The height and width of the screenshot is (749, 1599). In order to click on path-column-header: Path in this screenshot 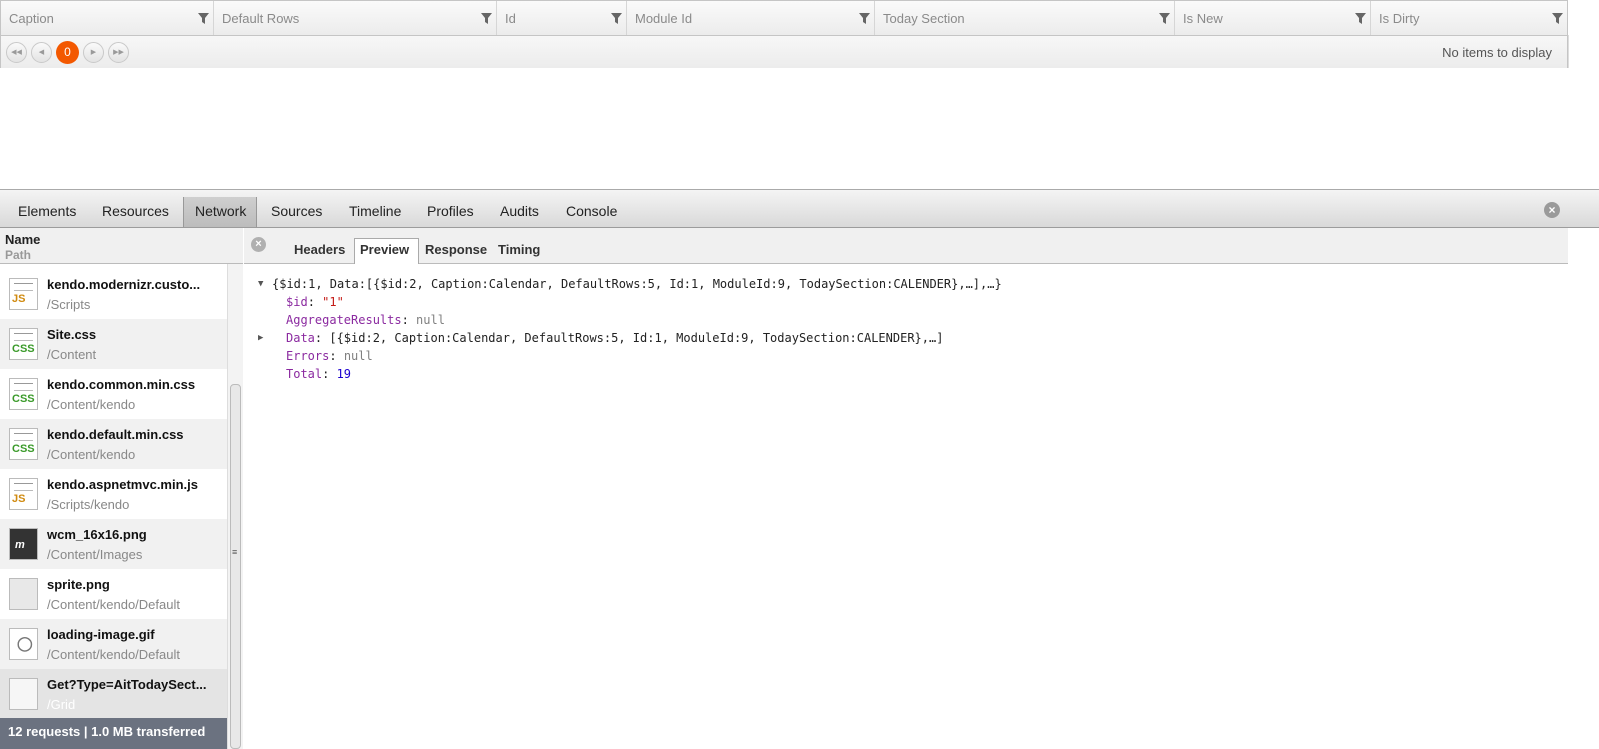, I will do `click(18, 255)`.